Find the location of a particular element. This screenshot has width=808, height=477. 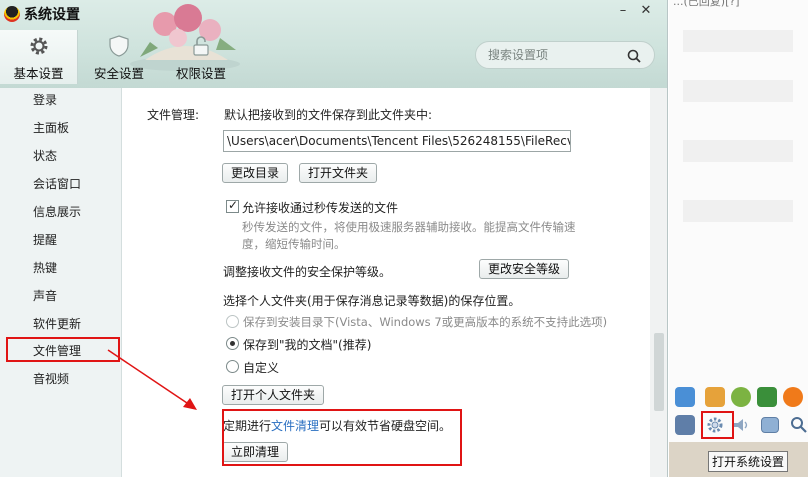

tab-label: 安全设置 is located at coordinates (118, 73).